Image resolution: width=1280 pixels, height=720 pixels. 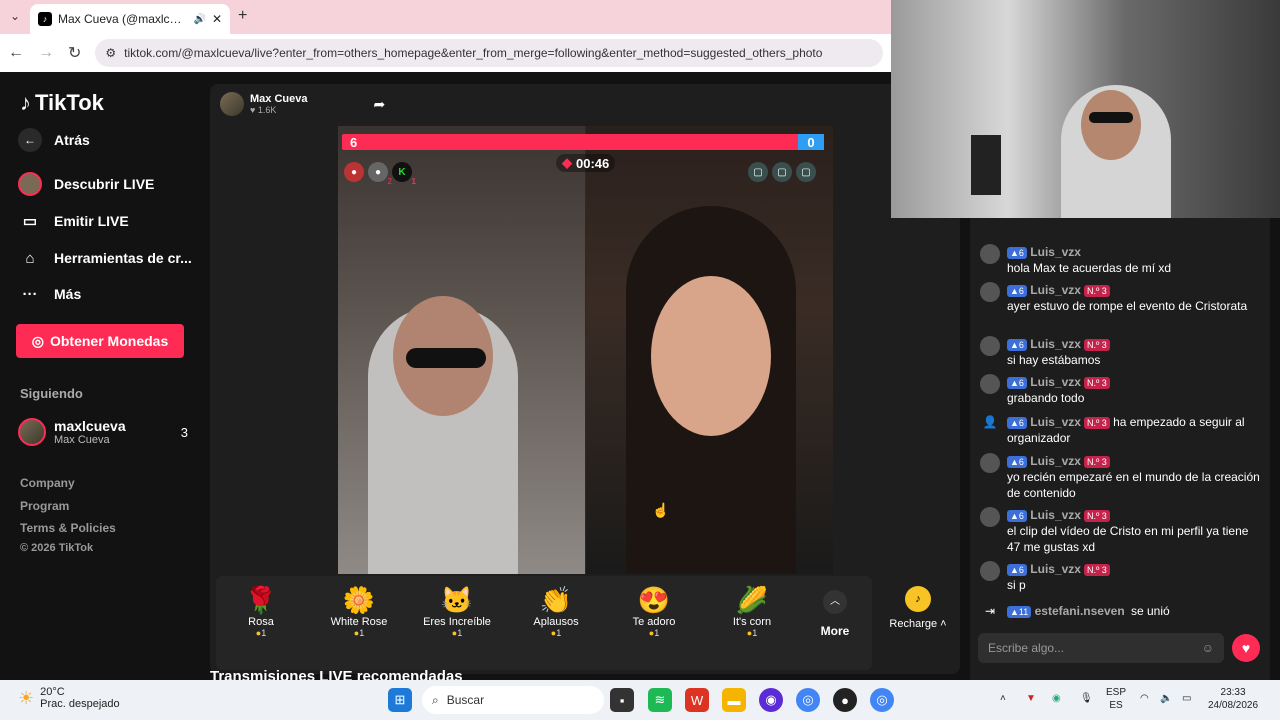 What do you see at coordinates (62, 103) in the screenshot?
I see `tiktok-logo: ♪ TikTok` at bounding box center [62, 103].